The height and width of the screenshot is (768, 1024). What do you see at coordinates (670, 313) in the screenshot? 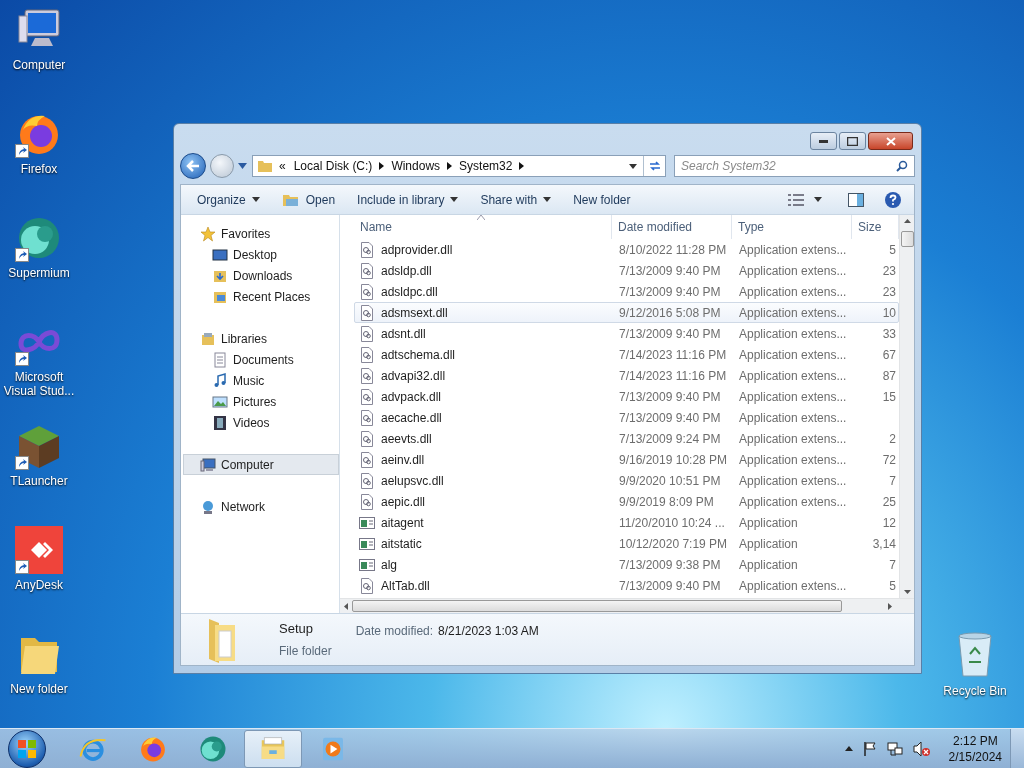
I see `date-cell-text: 9/12/2016 5:08 PM` at bounding box center [670, 313].